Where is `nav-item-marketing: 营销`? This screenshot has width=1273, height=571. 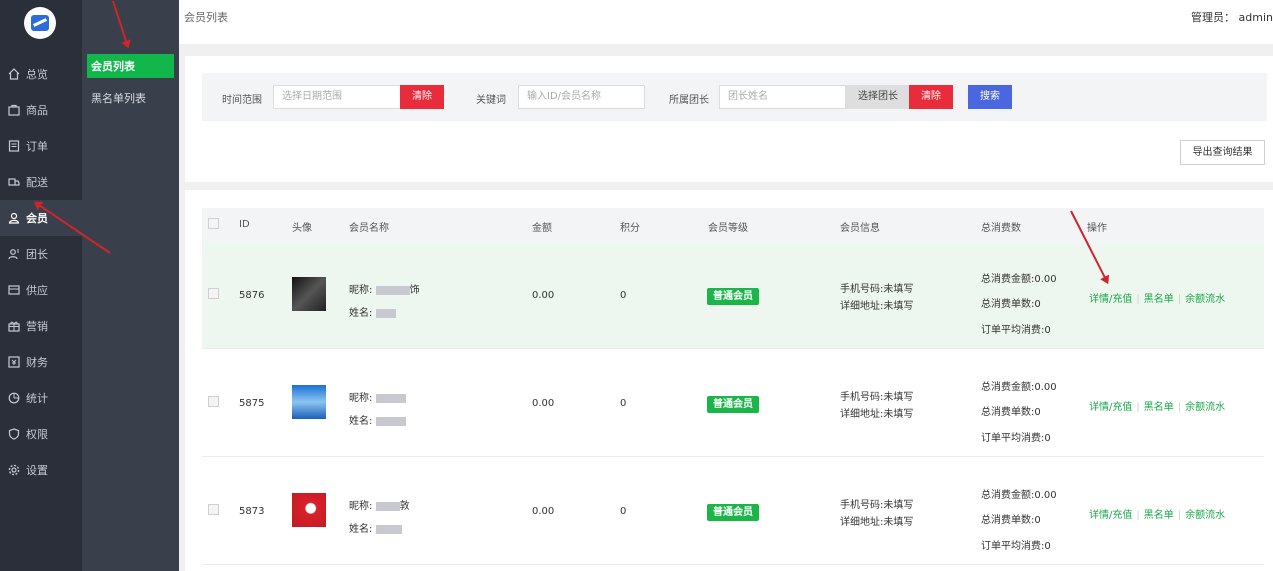 nav-item-marketing: 营销 is located at coordinates (41, 326).